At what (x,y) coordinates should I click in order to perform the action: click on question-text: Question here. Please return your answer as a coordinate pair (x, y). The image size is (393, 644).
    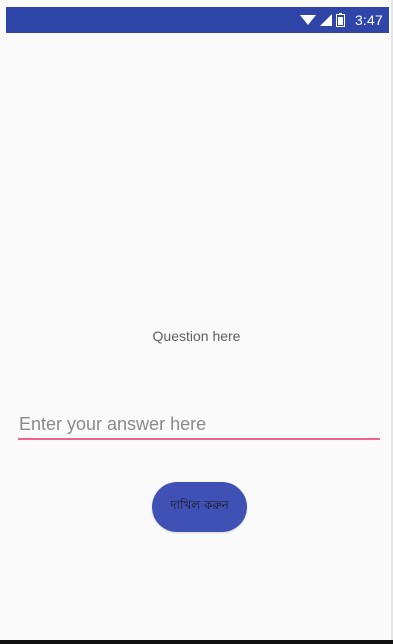
    Looking at the image, I should click on (196, 336).